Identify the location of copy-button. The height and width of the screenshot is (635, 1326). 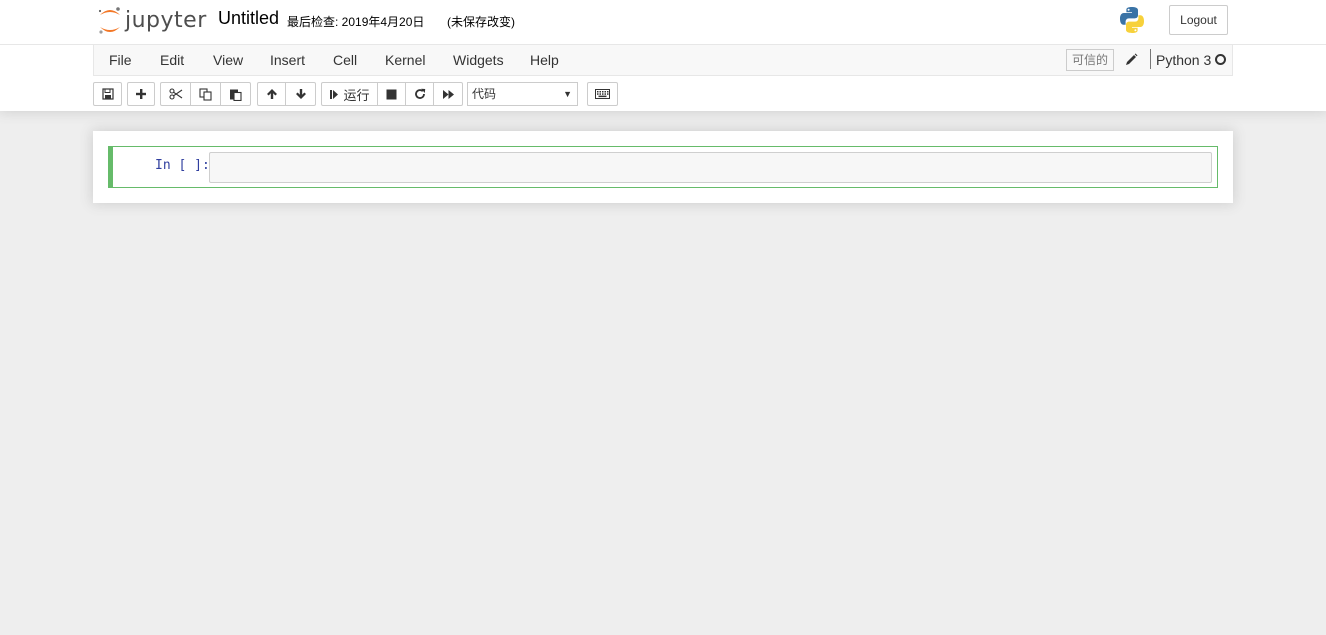
(205, 94).